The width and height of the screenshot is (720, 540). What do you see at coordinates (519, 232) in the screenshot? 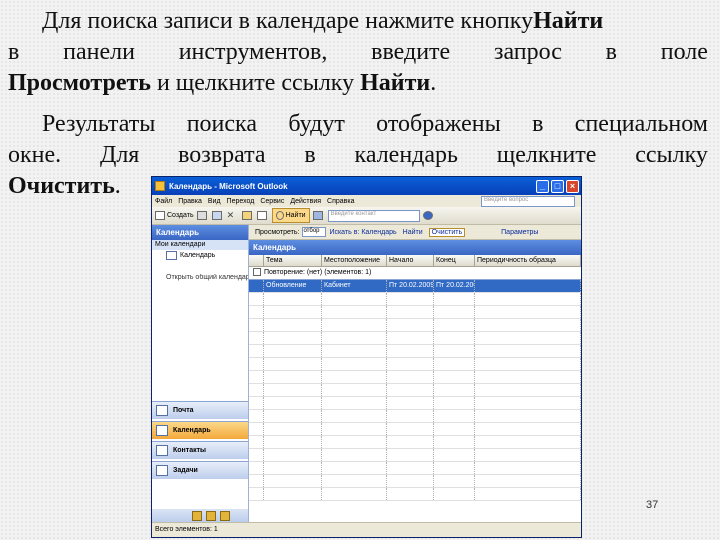
I see `options-link: Параметры` at bounding box center [519, 232].